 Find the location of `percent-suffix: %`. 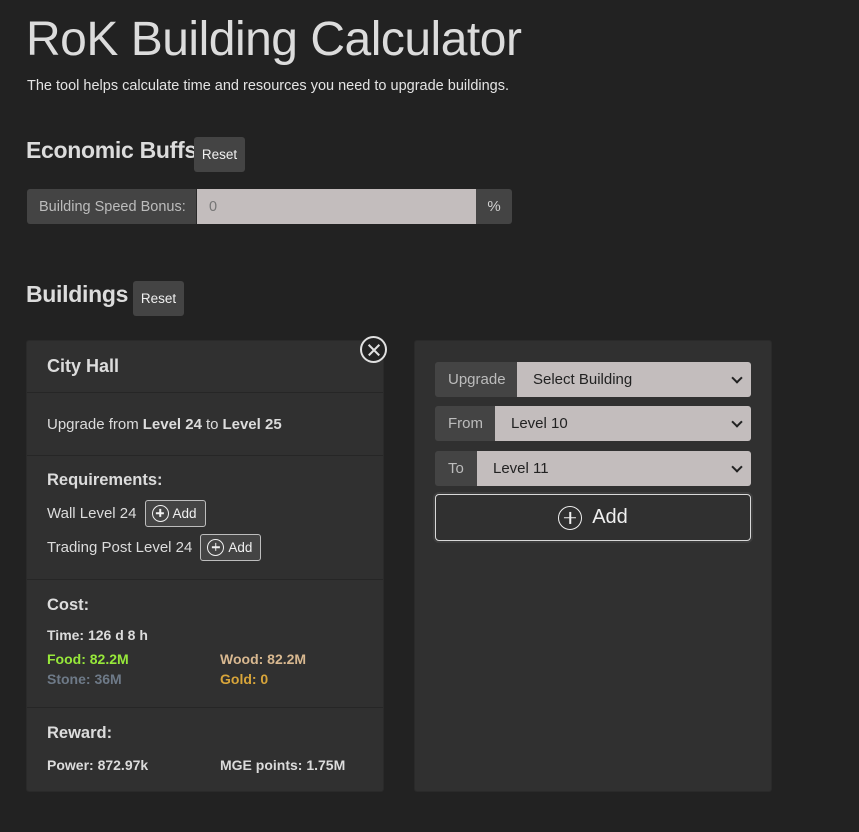

percent-suffix: % is located at coordinates (494, 206).